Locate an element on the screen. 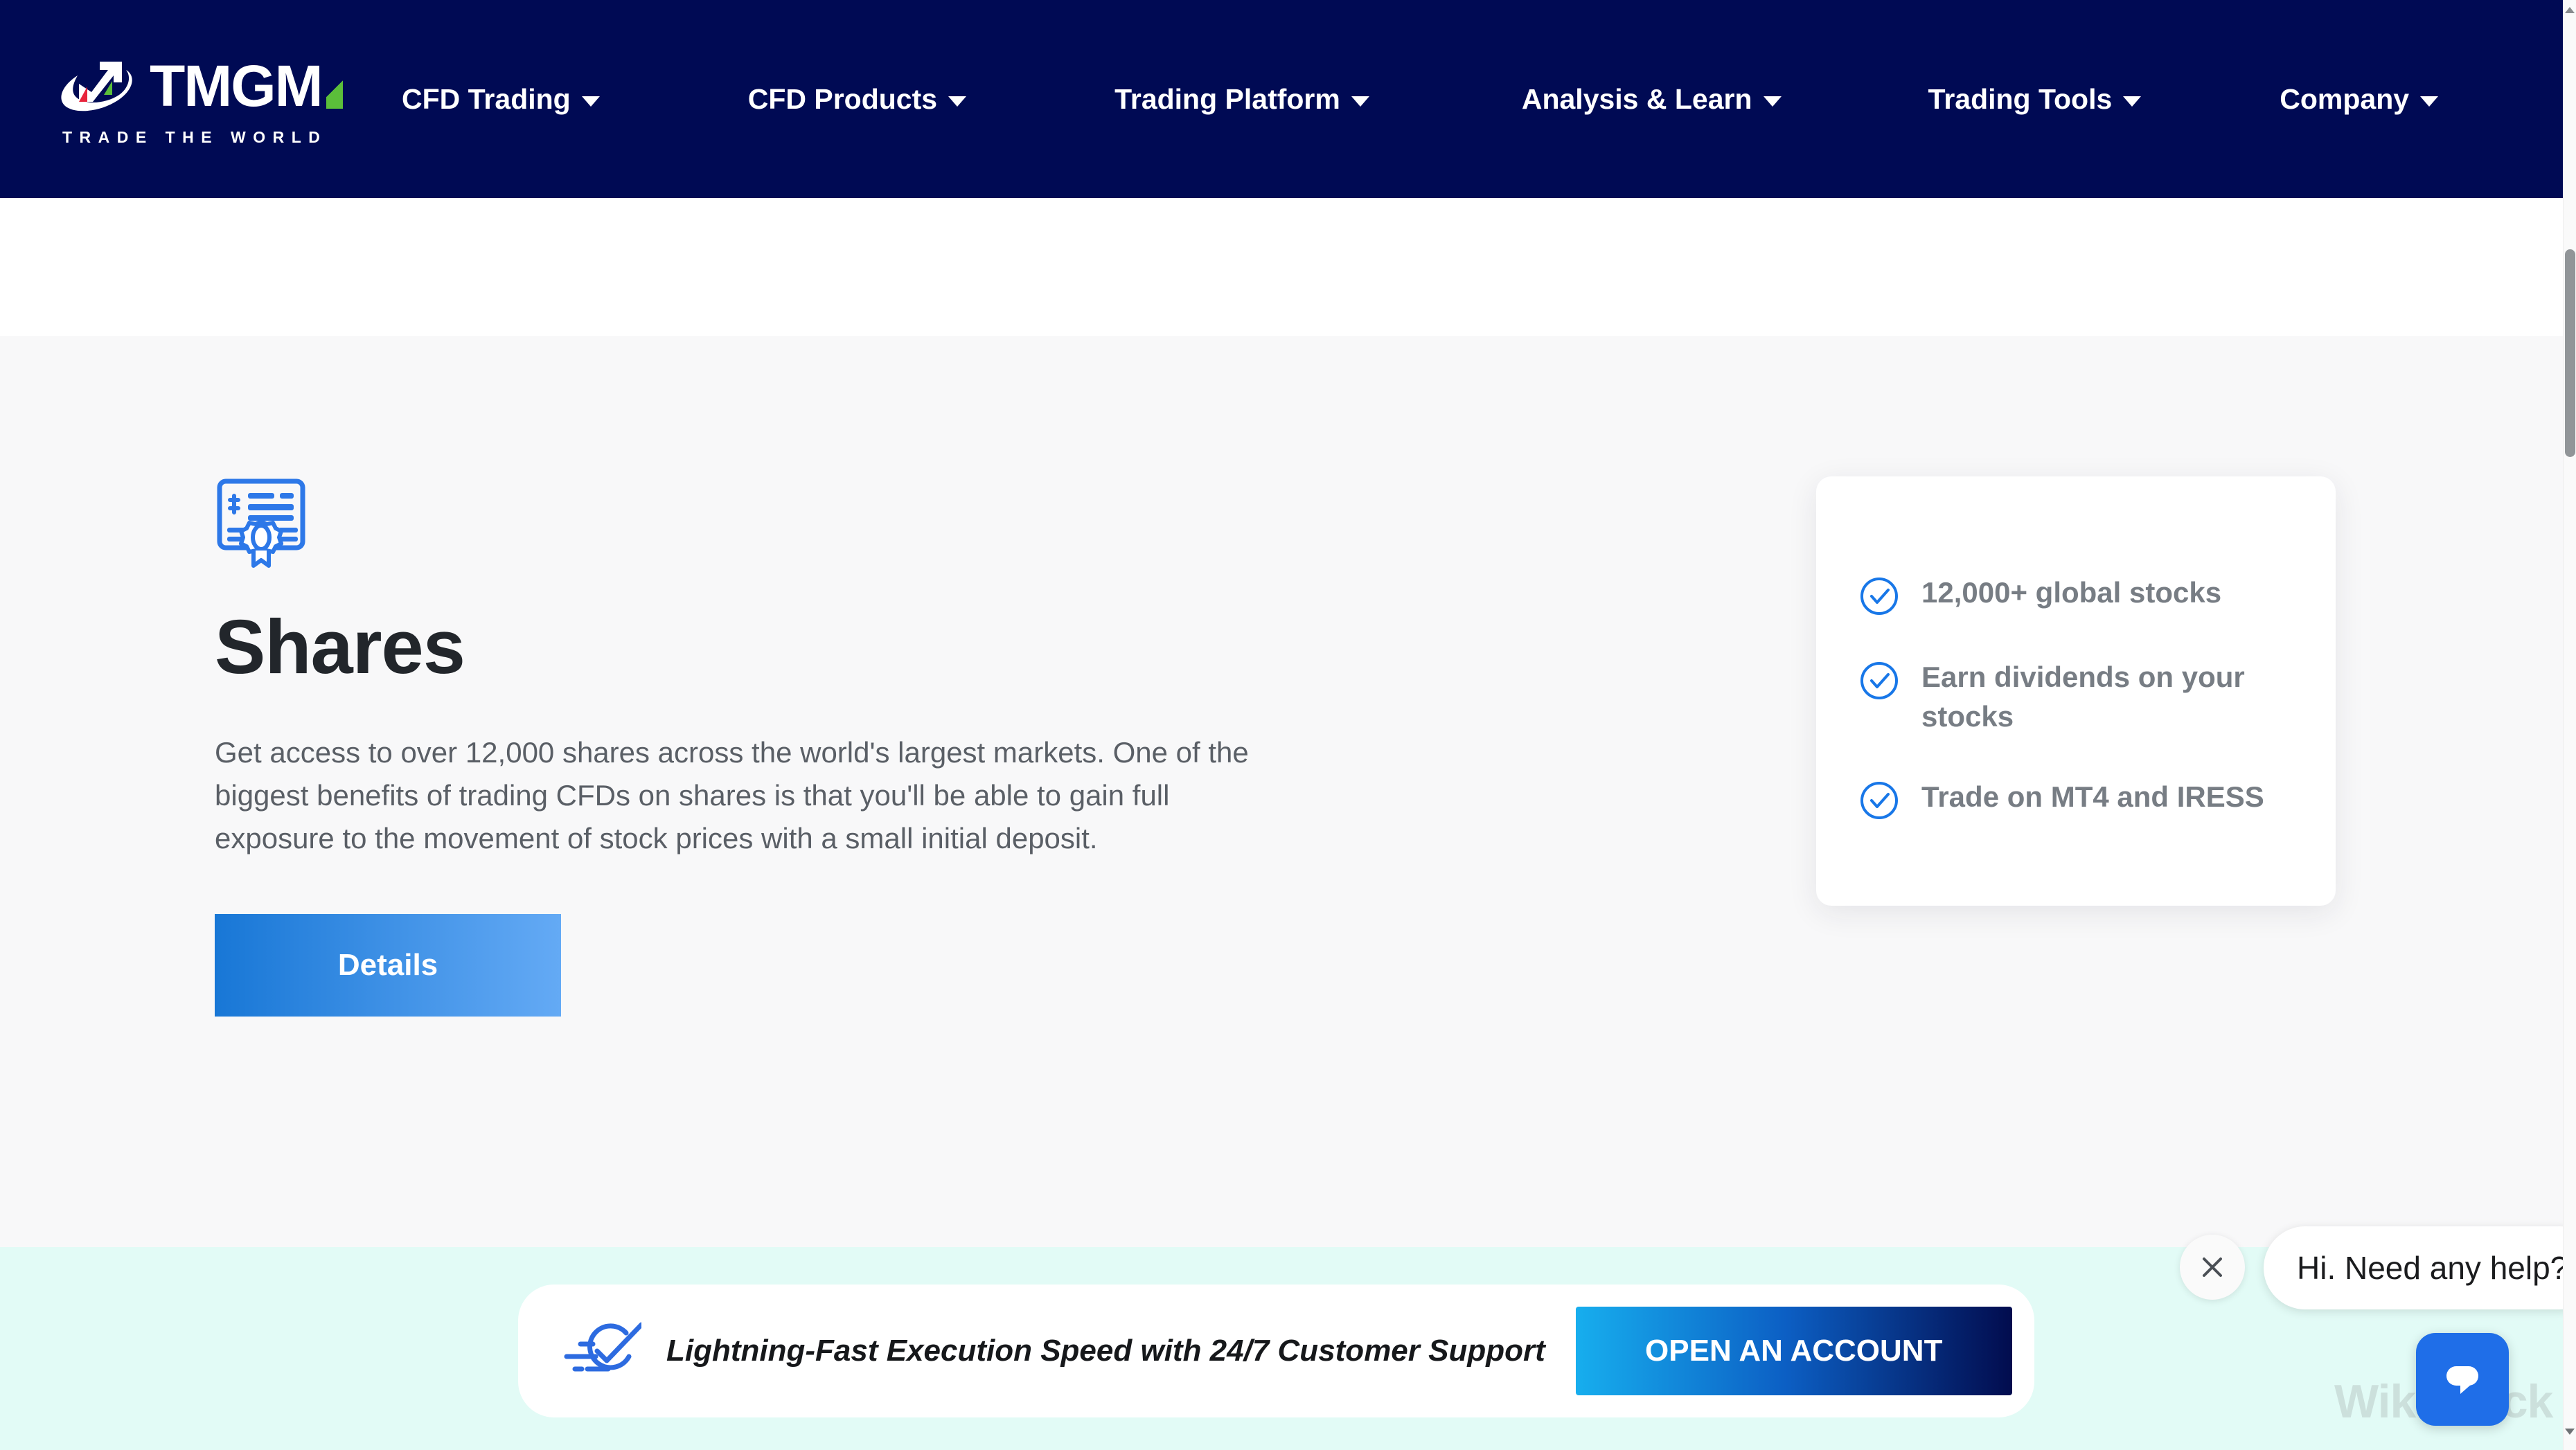 Image resolution: width=2576 pixels, height=1450 pixels. details-button: Details is located at coordinates (388, 965).